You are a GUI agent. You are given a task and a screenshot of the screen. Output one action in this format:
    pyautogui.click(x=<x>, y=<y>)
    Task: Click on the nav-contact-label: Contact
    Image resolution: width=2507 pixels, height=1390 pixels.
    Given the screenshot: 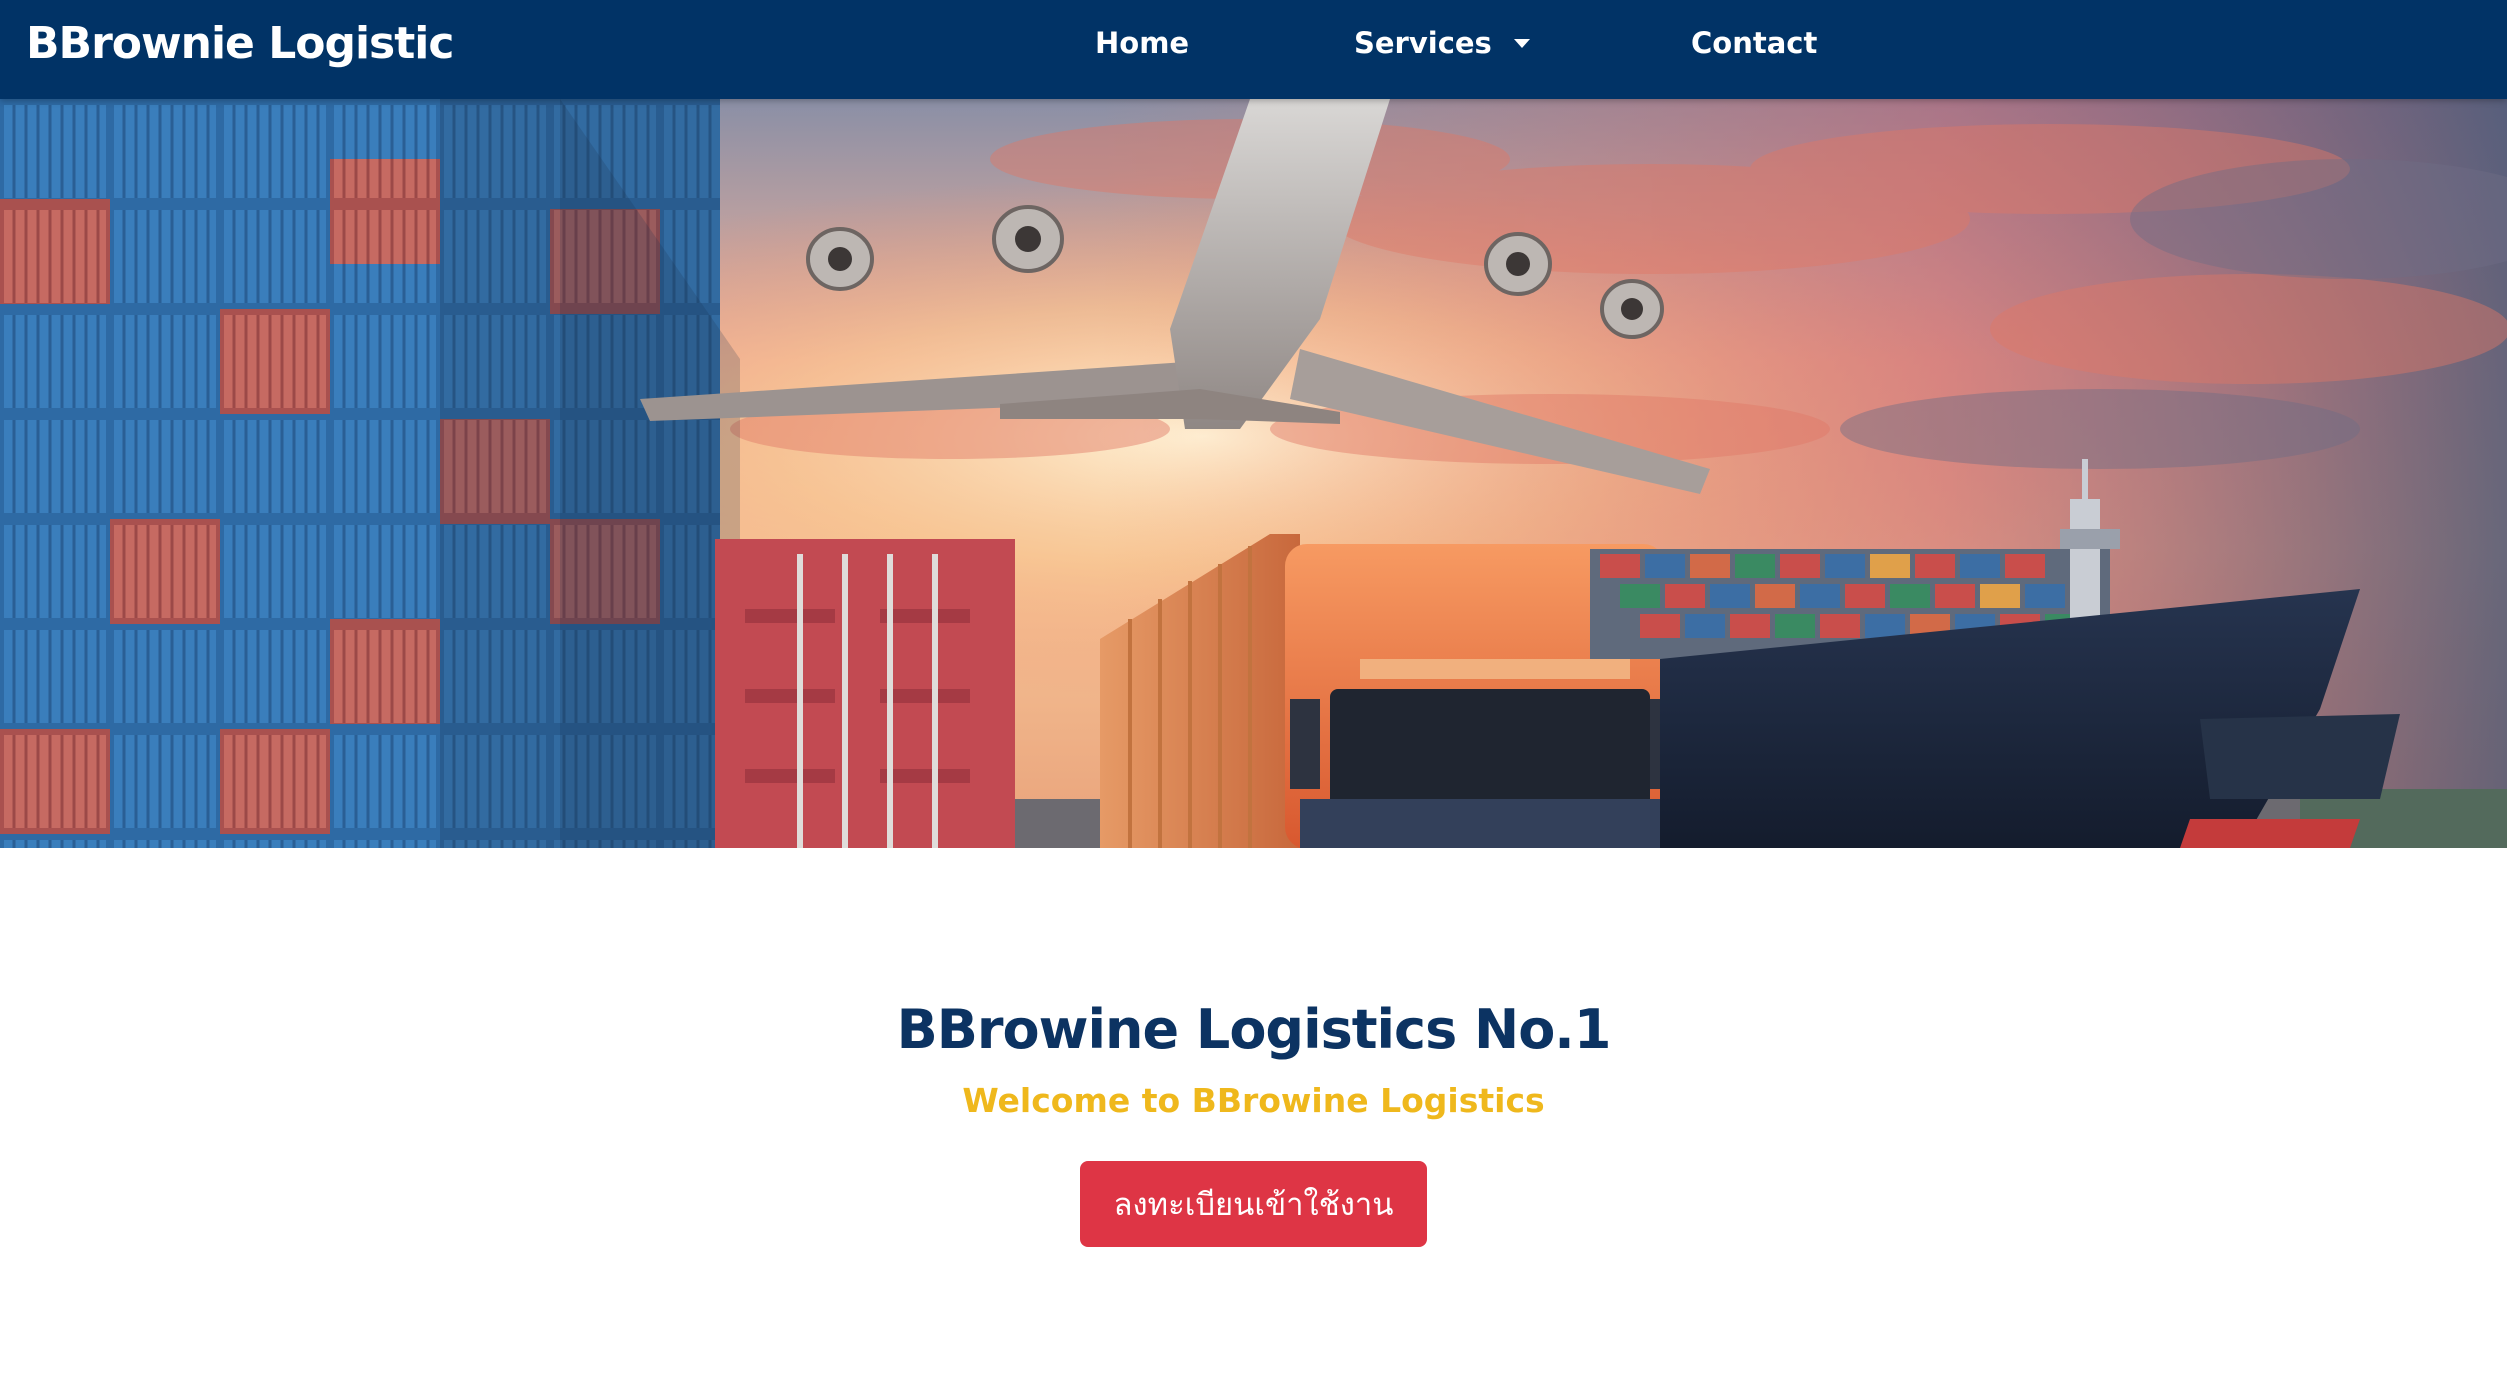 What is the action you would take?
    pyautogui.click(x=1754, y=43)
    